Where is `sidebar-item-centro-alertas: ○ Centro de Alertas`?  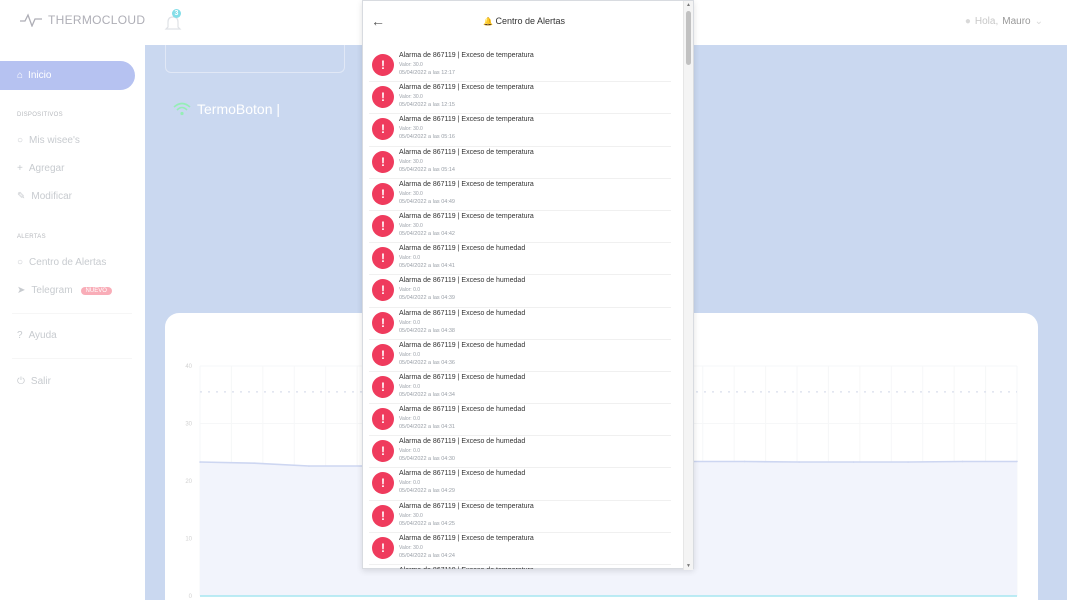 sidebar-item-centro-alertas: ○ Centro de Alertas is located at coordinates (61, 262).